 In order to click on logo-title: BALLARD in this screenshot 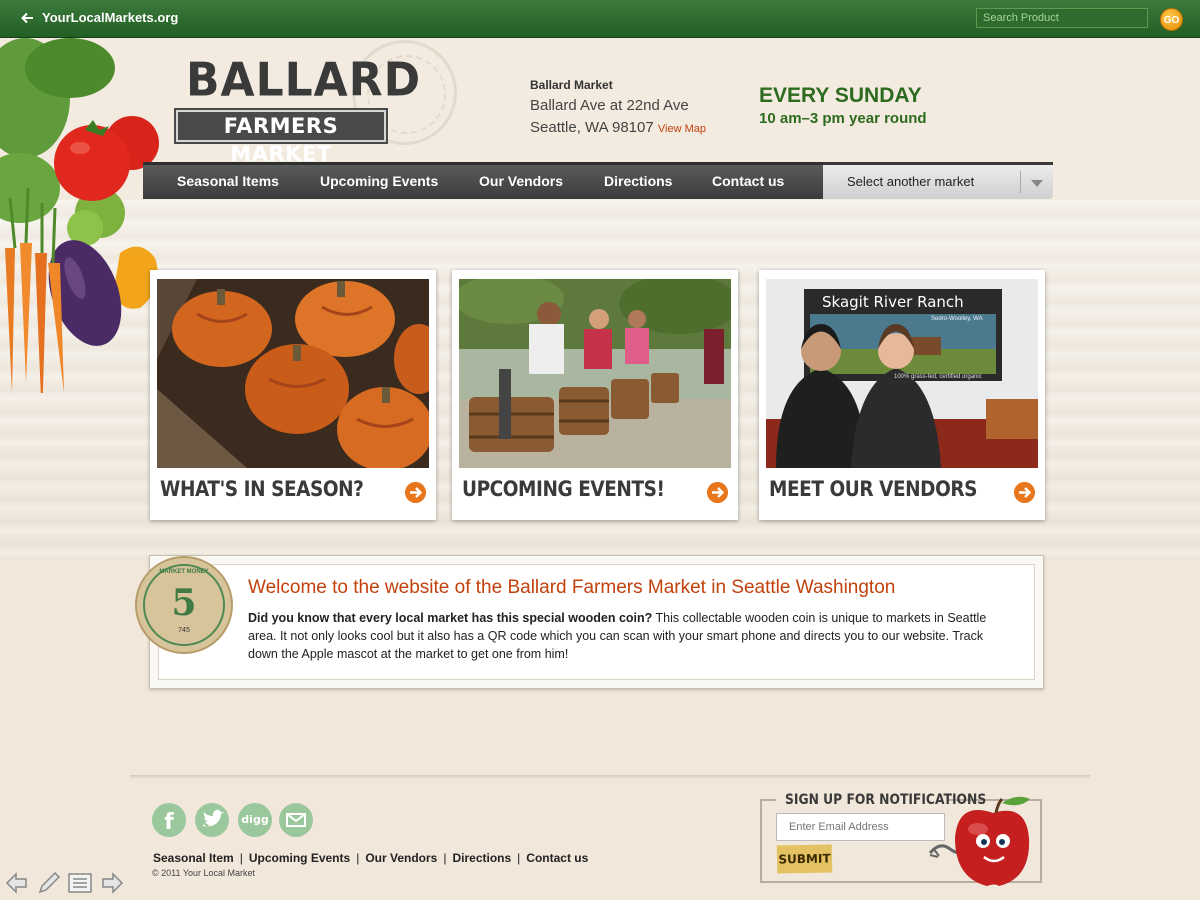, I will do `click(304, 80)`.